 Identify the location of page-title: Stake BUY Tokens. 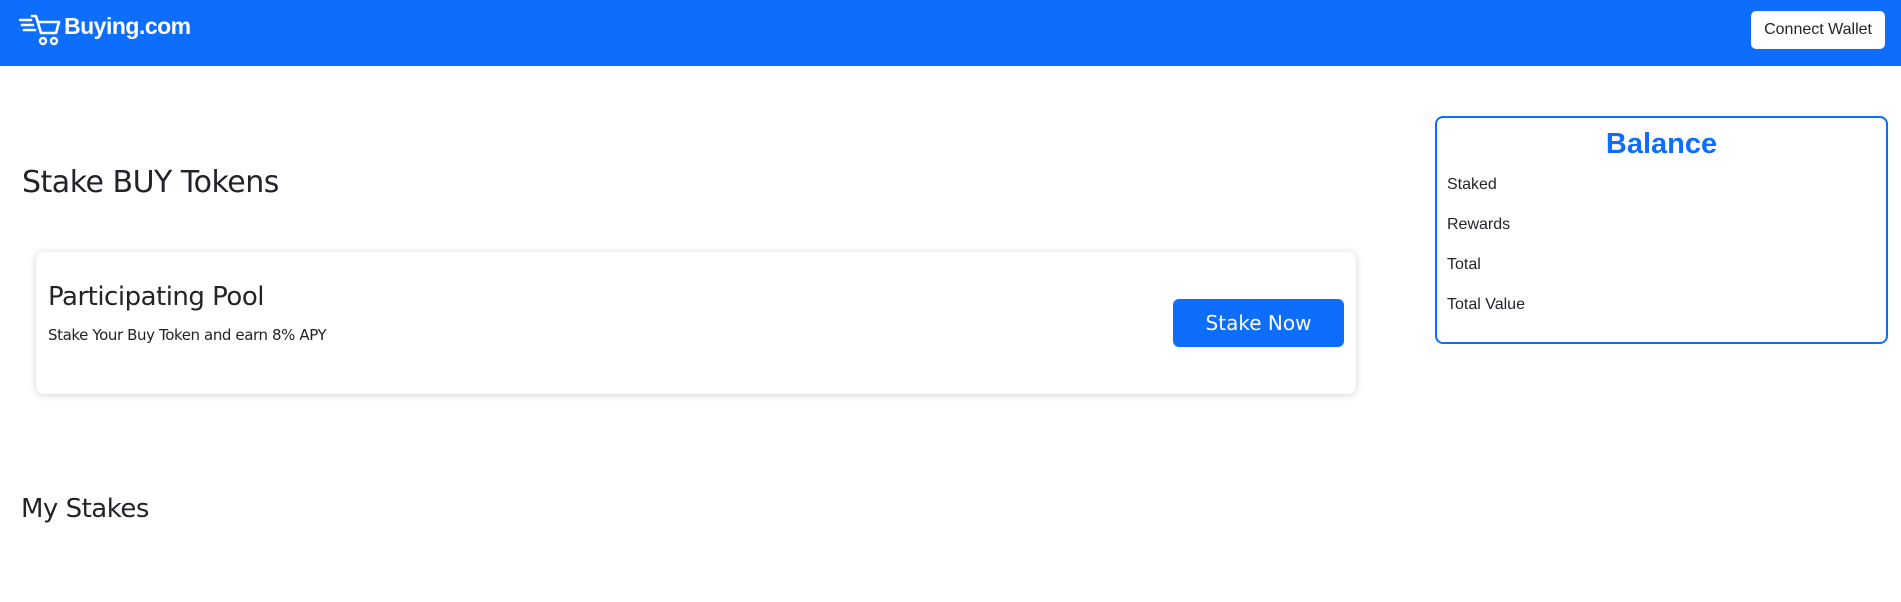
(150, 182).